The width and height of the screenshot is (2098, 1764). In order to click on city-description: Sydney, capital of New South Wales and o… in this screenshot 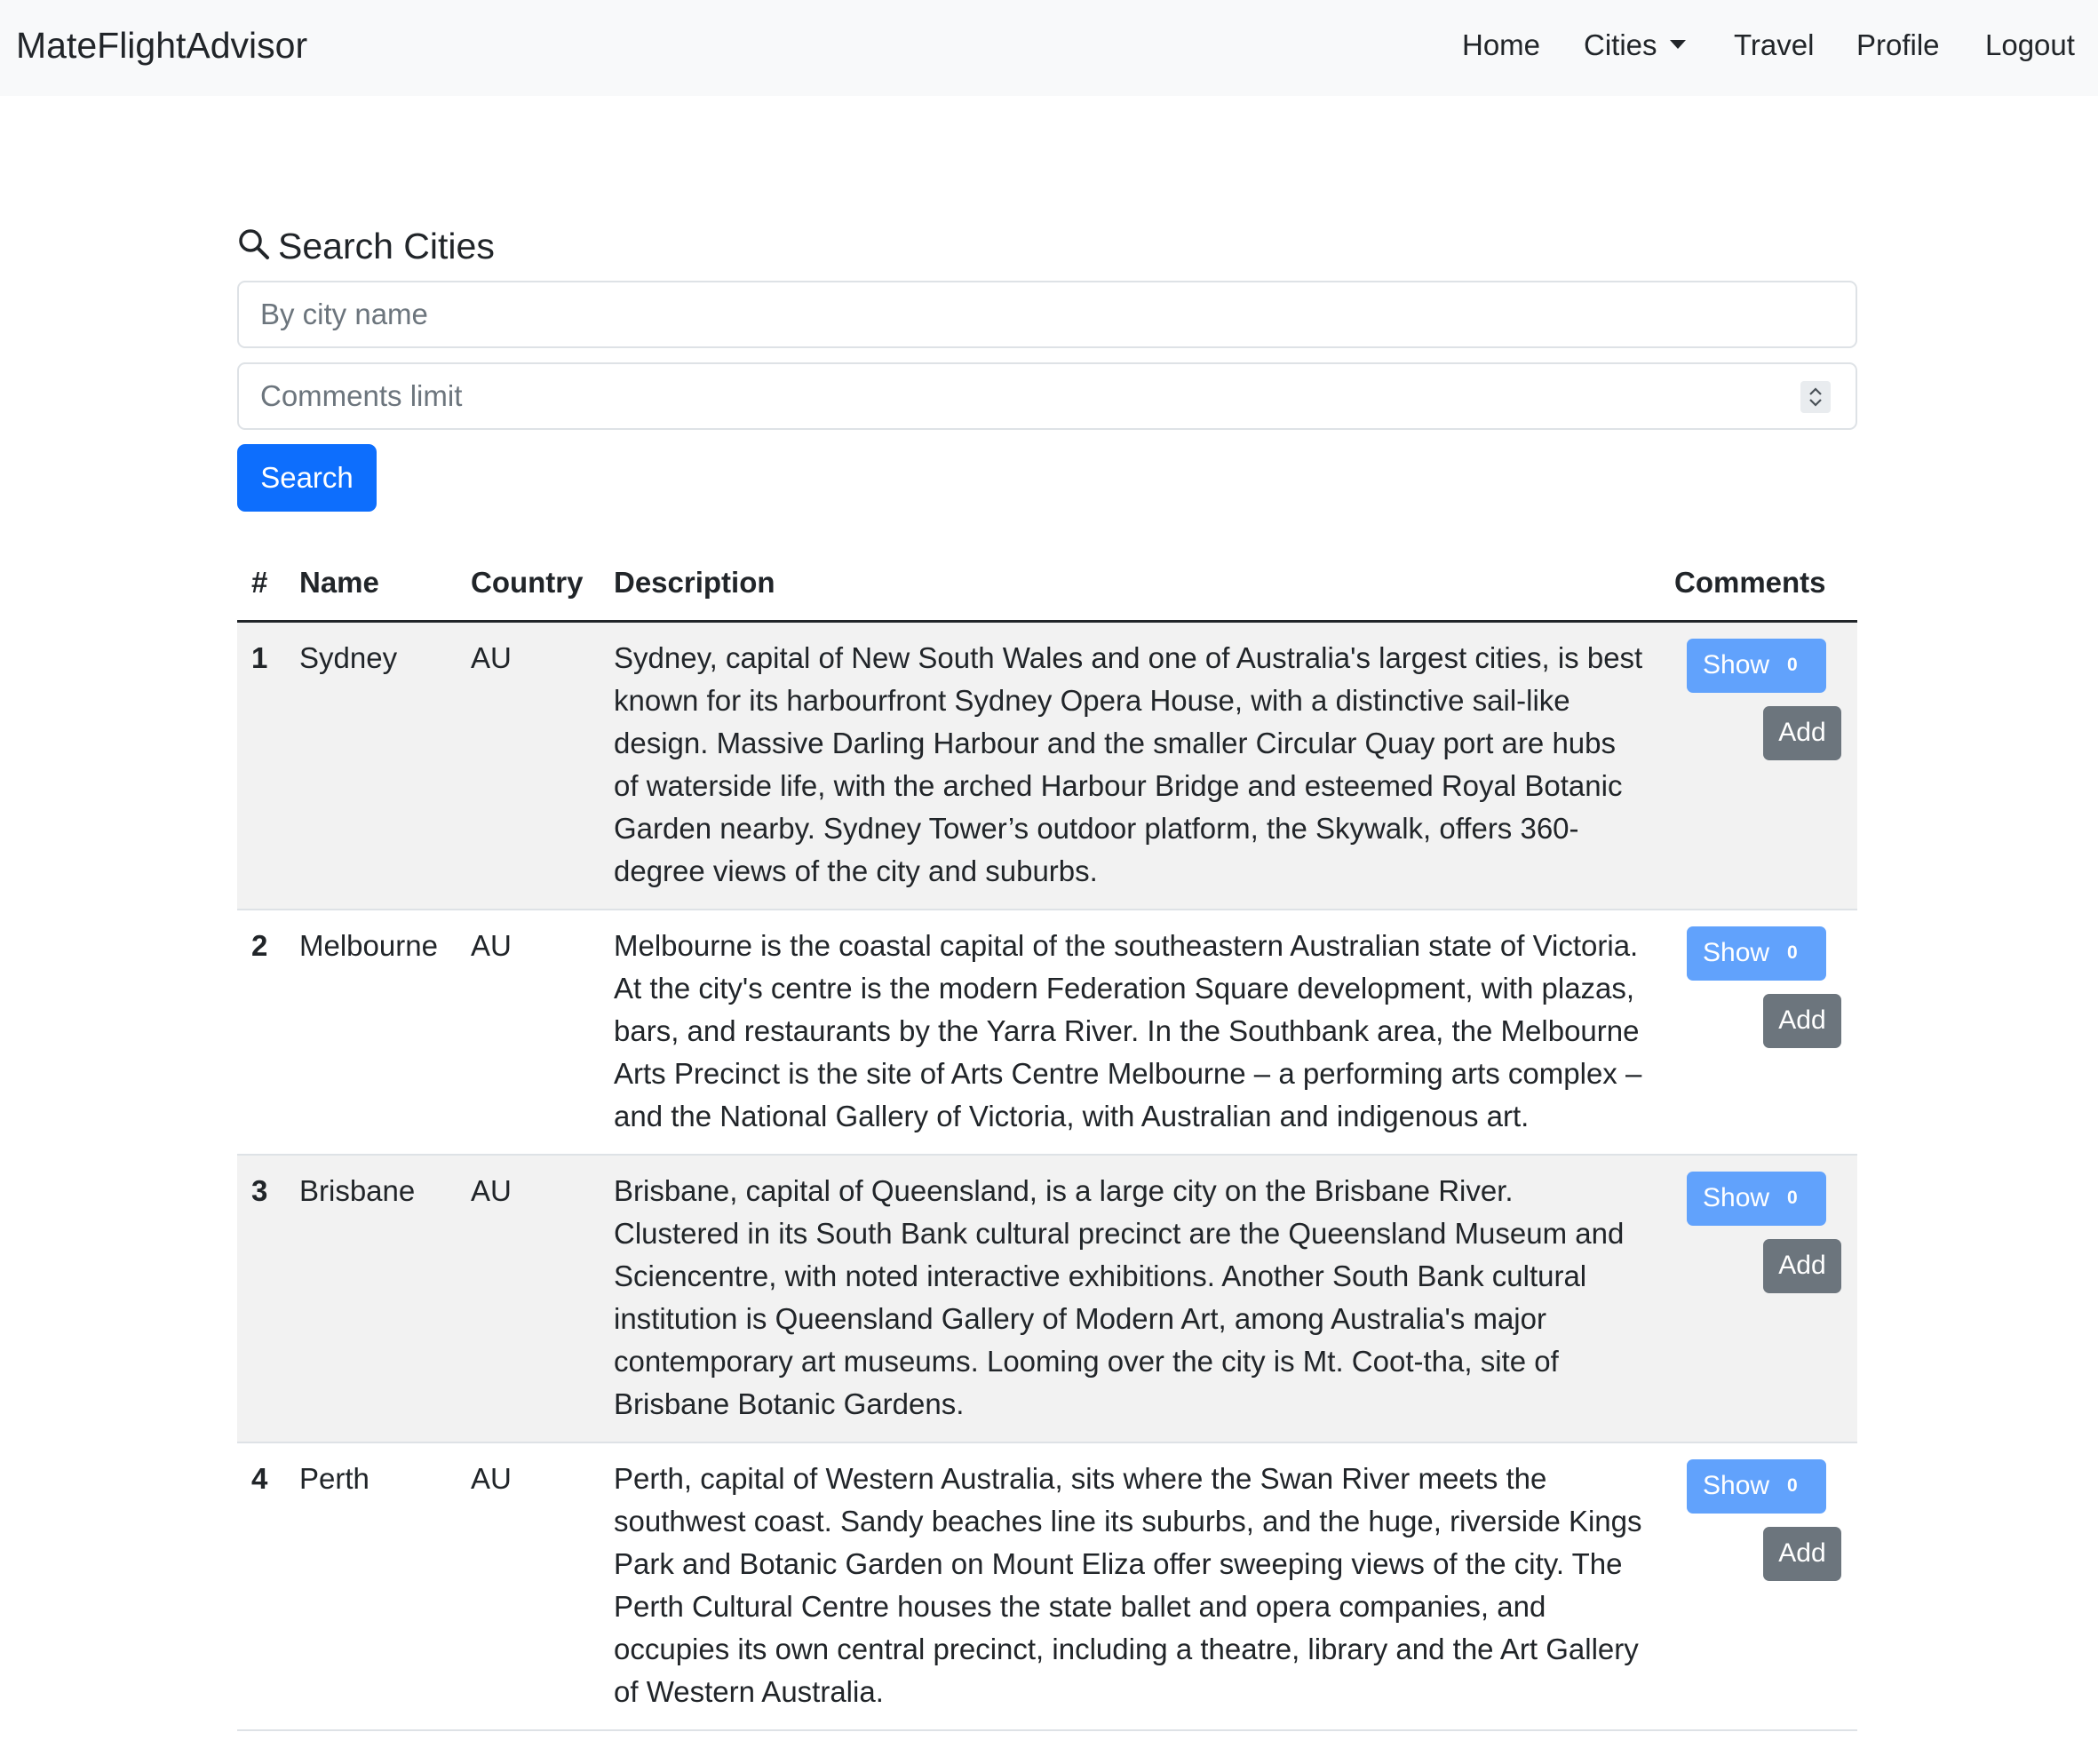, I will do `click(1130, 765)`.